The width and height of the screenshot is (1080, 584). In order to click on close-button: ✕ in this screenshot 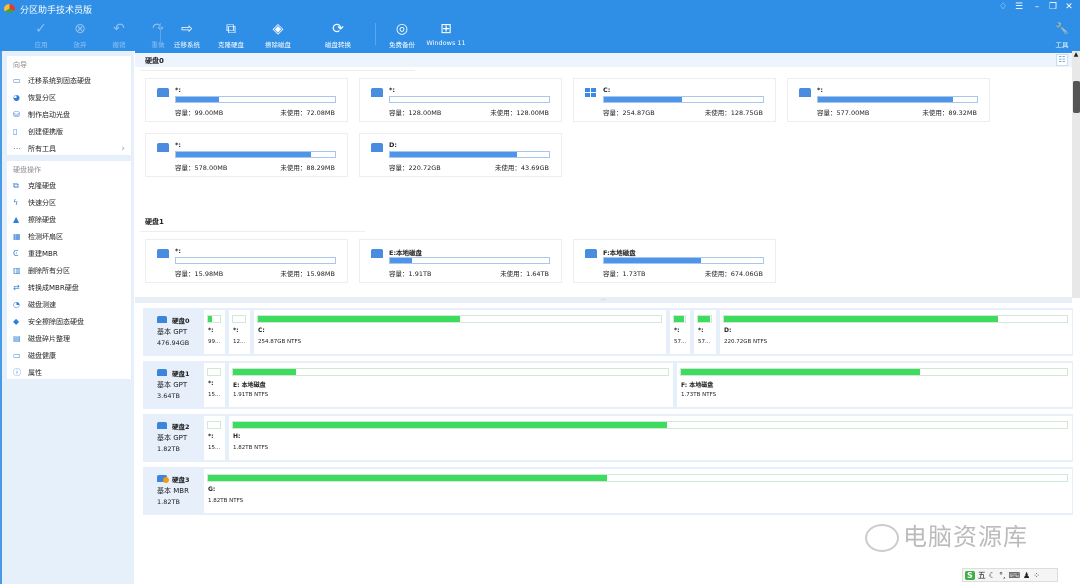, I will do `click(1069, 7)`.